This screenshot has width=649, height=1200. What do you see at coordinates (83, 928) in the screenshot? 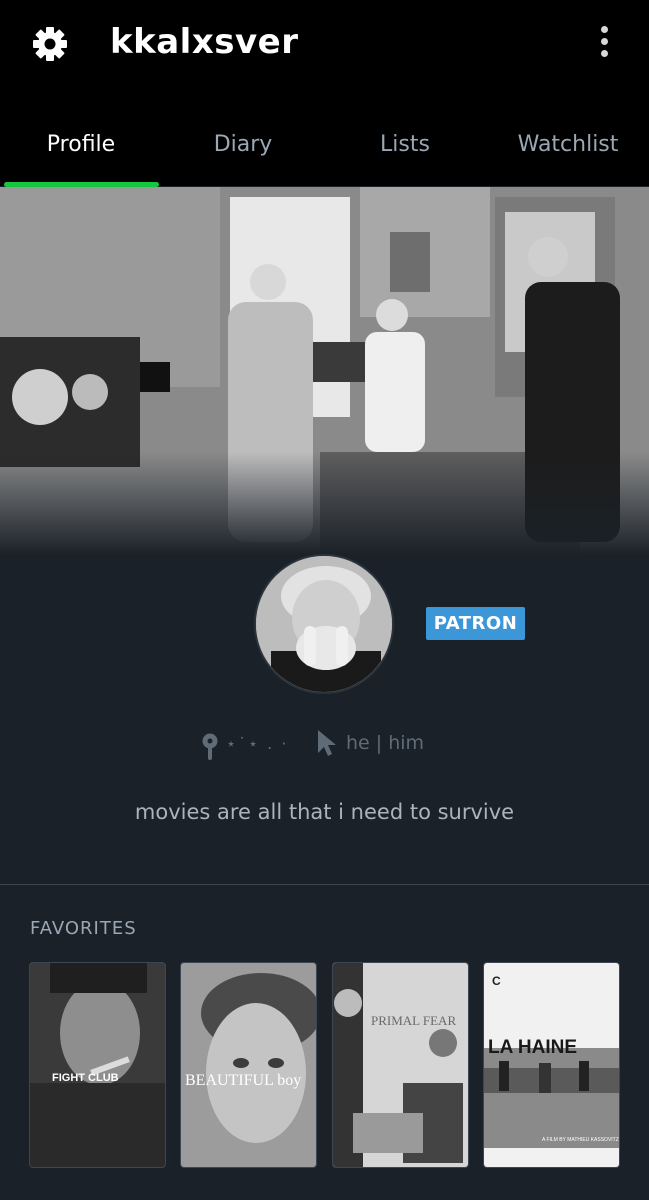
I see `favorites-heading: FAVORITES` at bounding box center [83, 928].